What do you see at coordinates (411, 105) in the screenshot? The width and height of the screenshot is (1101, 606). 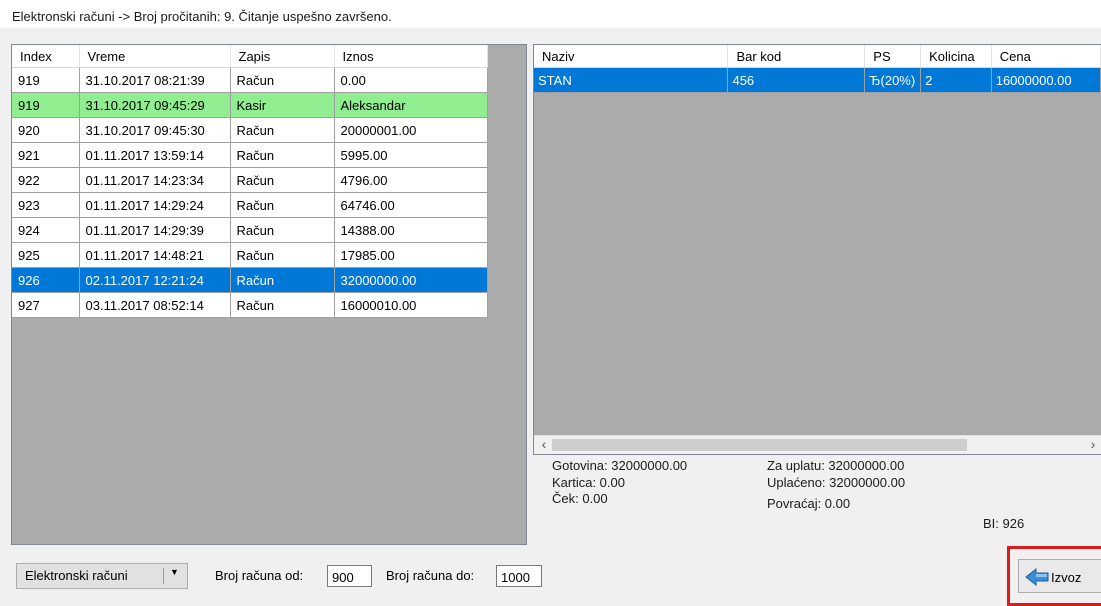 I see `cell-iznos: Aleksandar` at bounding box center [411, 105].